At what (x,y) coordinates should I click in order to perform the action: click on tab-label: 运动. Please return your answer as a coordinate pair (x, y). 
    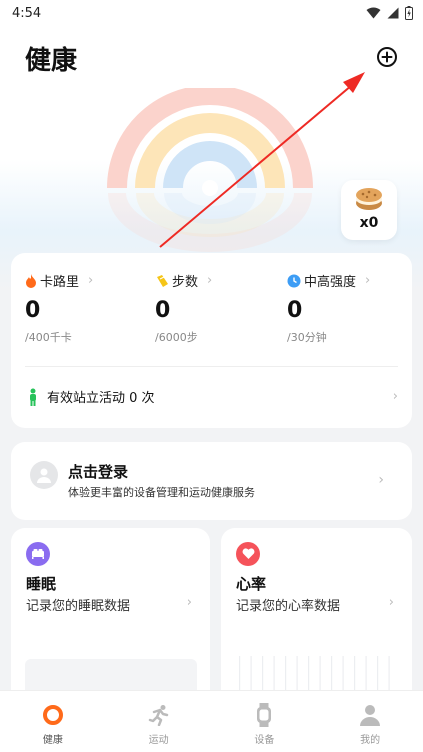
    Looking at the image, I should click on (158, 740).